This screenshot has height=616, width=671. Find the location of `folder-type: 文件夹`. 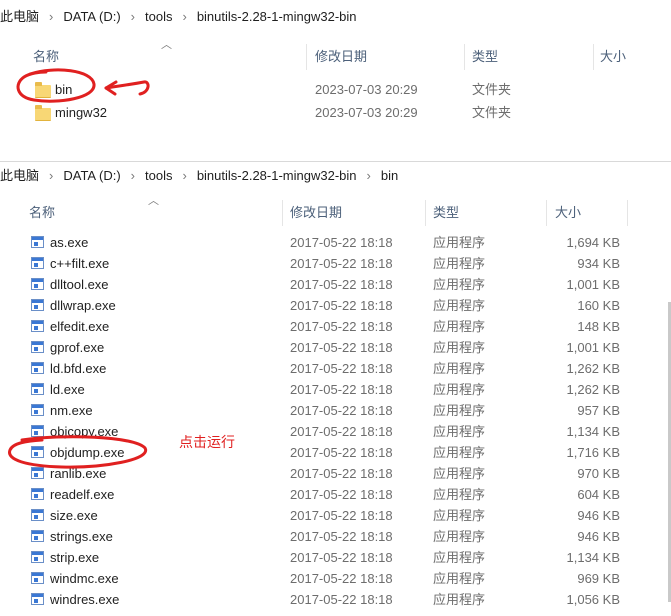

folder-type: 文件夹 is located at coordinates (492, 112).